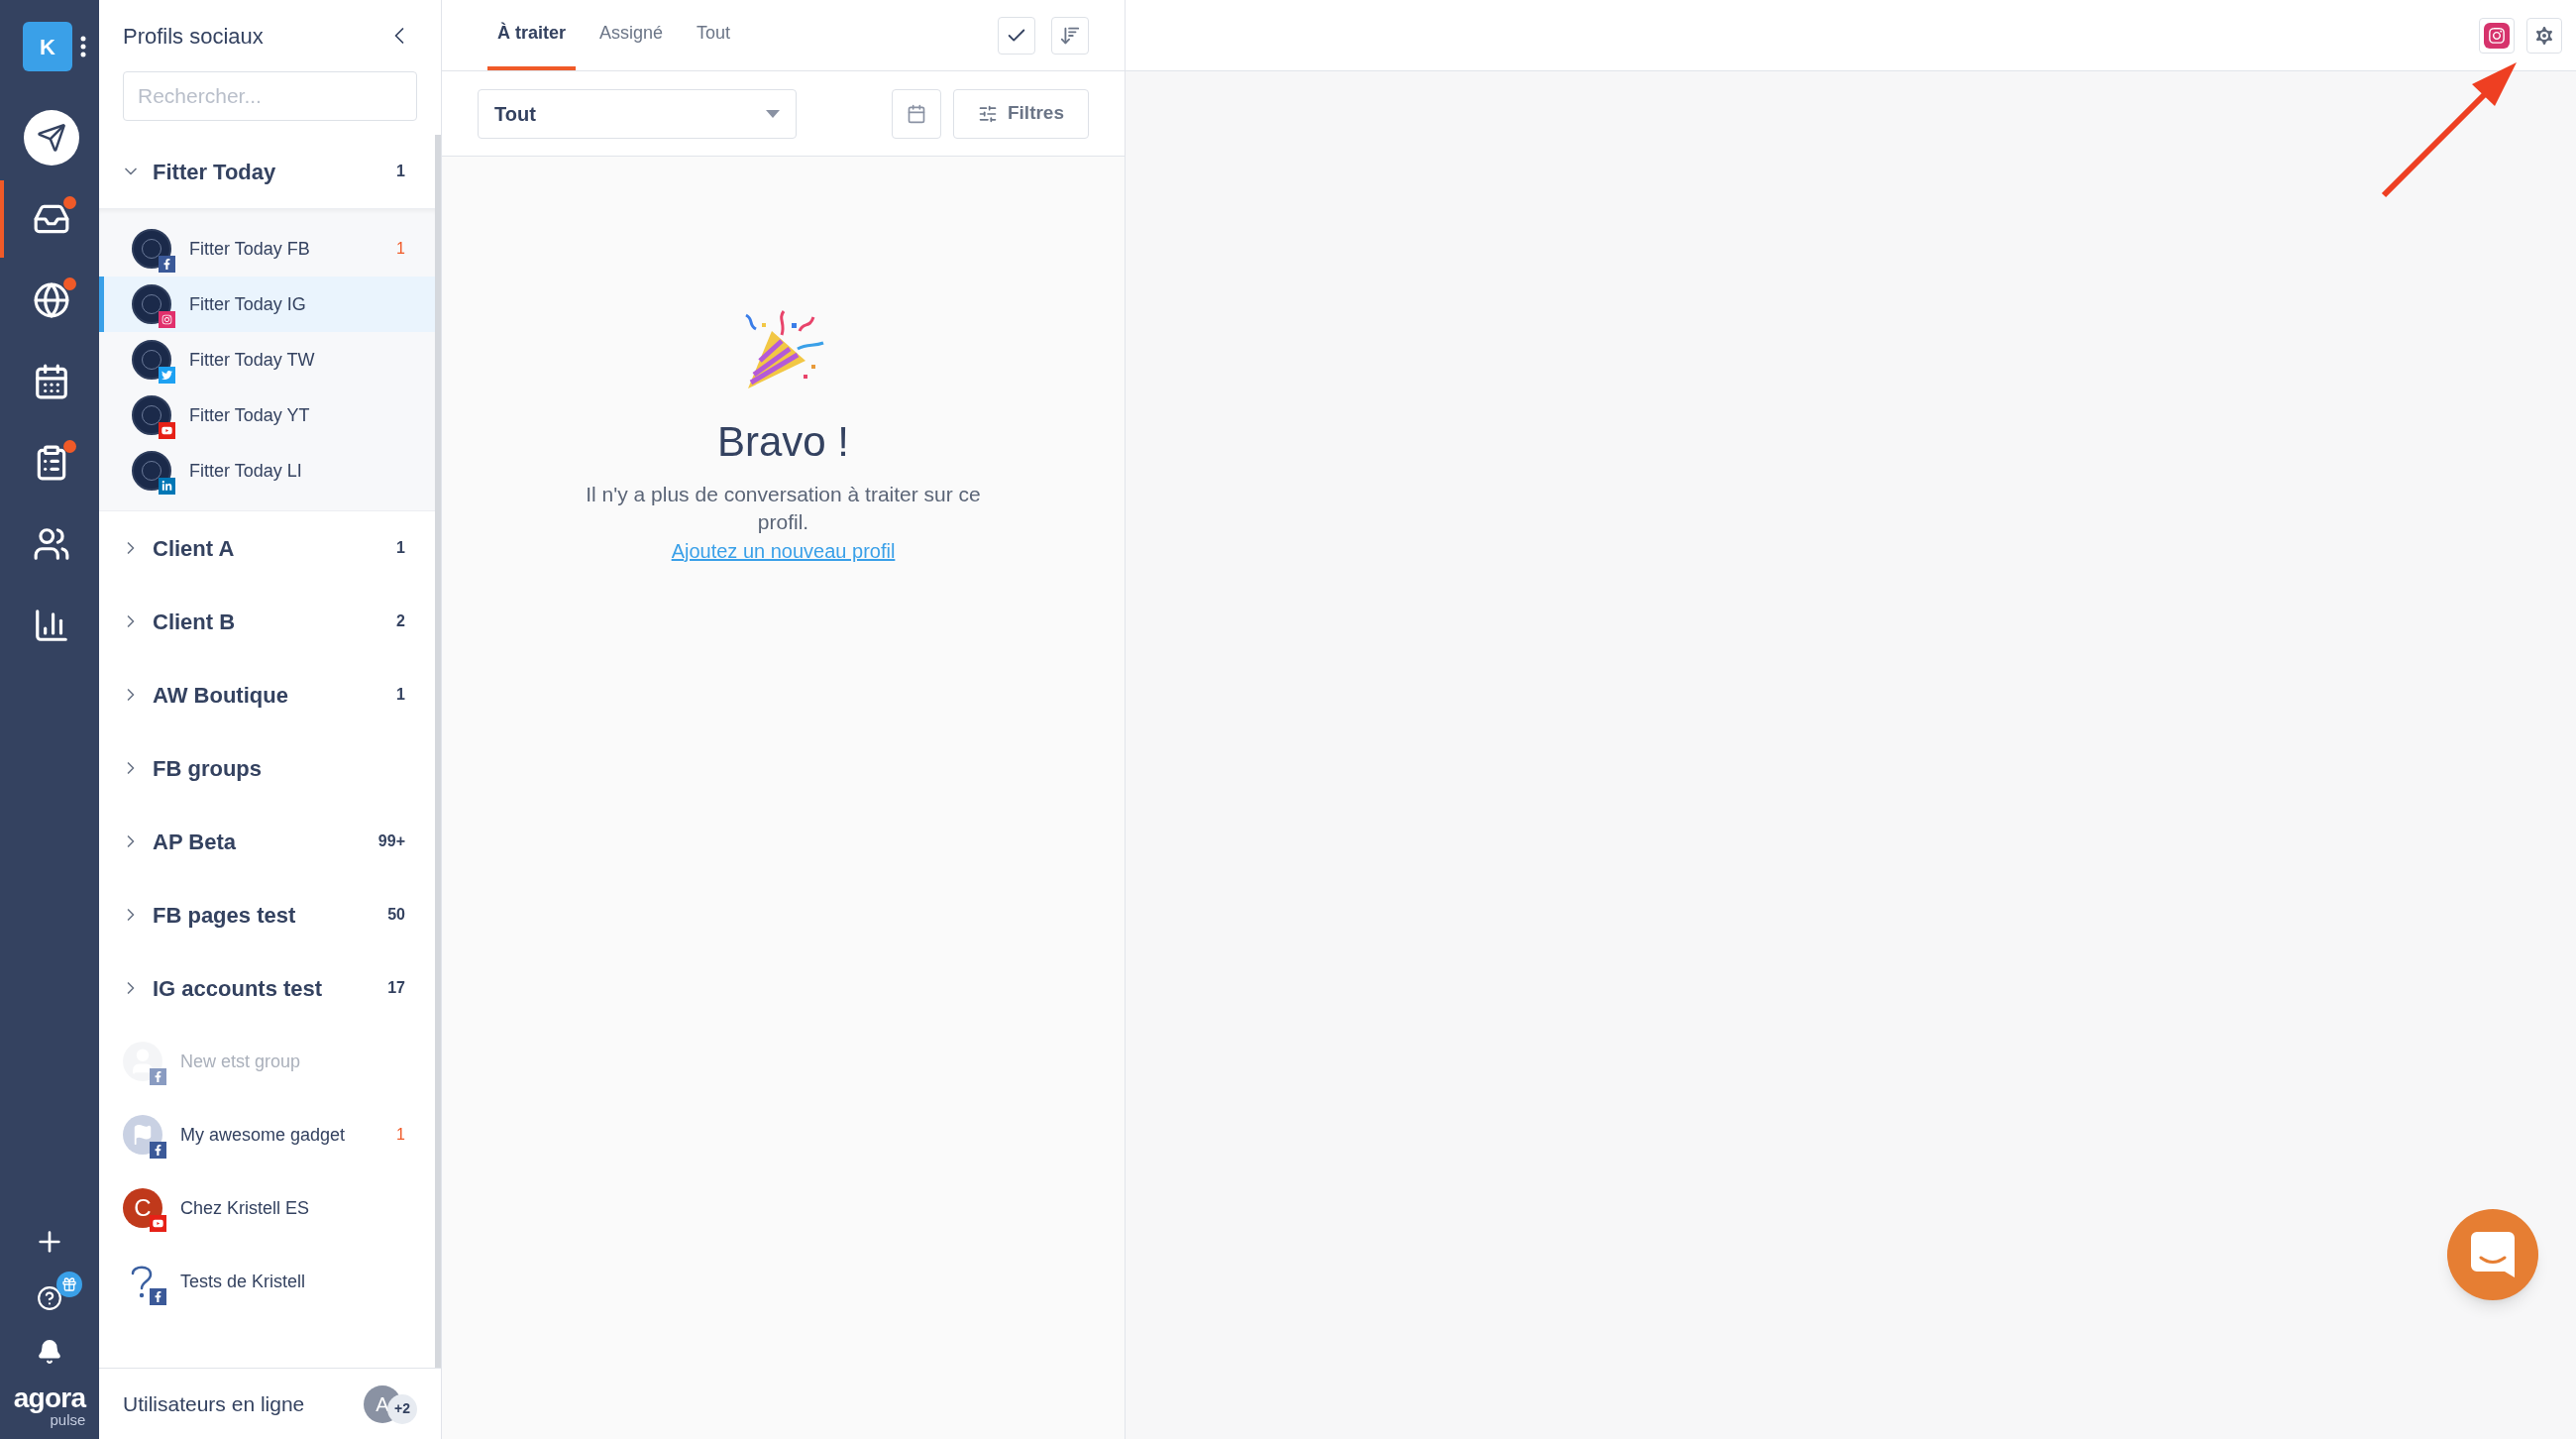 This screenshot has width=2576, height=1439. What do you see at coordinates (2544, 35) in the screenshot?
I see `settings-button` at bounding box center [2544, 35].